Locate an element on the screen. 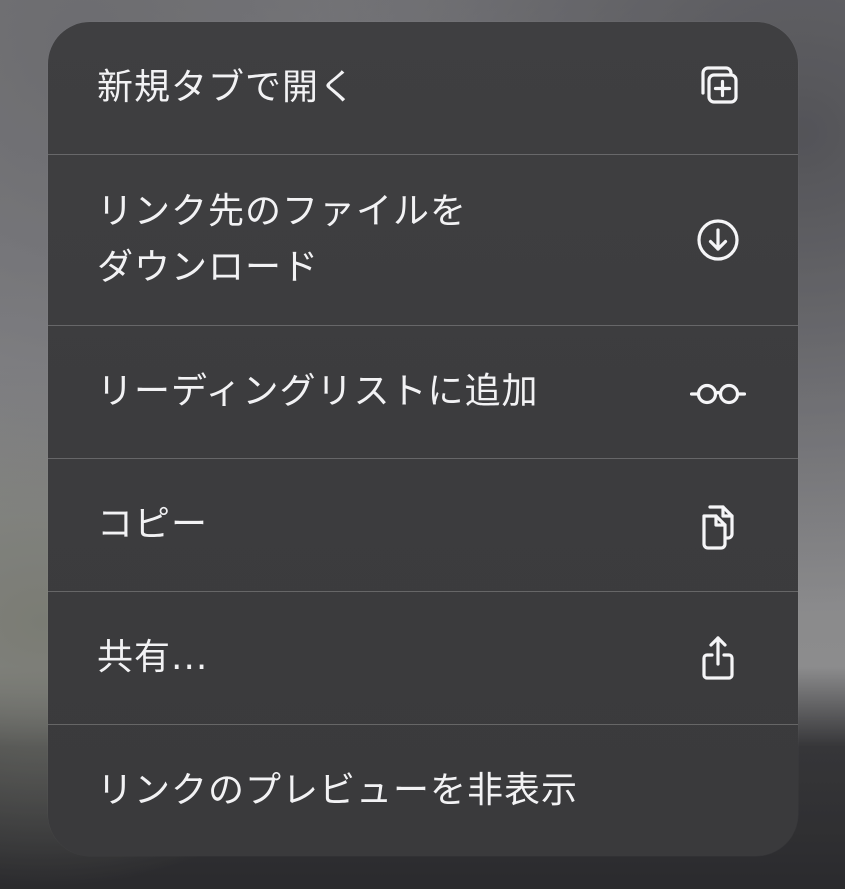 The width and height of the screenshot is (845, 889). share-icon is located at coordinates (718, 658).